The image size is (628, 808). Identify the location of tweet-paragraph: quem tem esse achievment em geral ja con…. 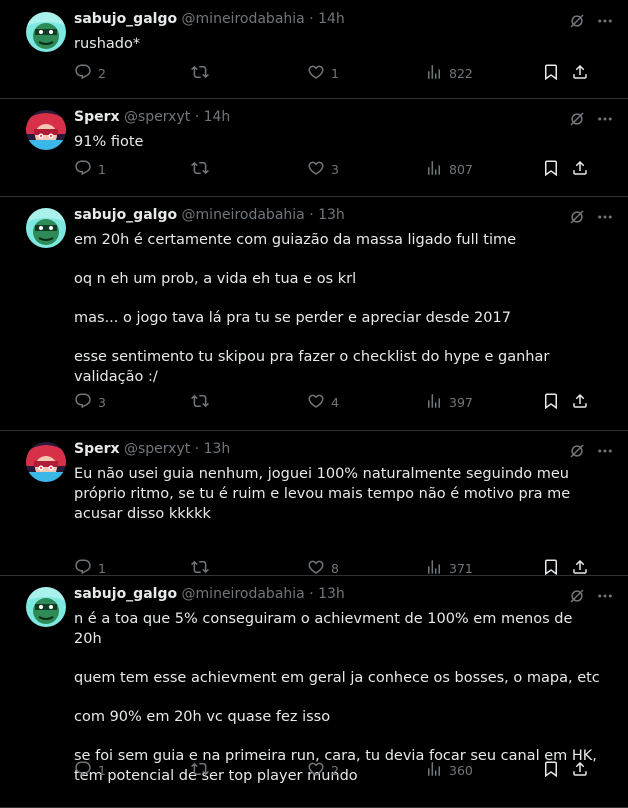
(337, 678).